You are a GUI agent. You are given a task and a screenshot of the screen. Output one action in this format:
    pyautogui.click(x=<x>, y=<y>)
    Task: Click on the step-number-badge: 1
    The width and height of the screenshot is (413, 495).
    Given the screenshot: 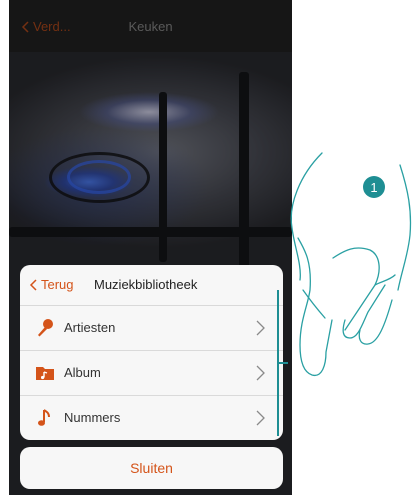 What is the action you would take?
    pyautogui.click(x=374, y=187)
    